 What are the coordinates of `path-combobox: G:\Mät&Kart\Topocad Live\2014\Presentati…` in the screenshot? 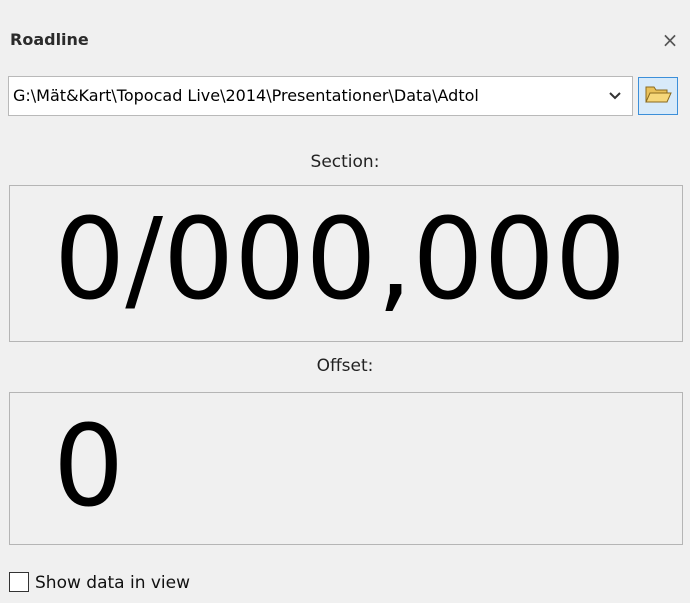 It's located at (320, 96).